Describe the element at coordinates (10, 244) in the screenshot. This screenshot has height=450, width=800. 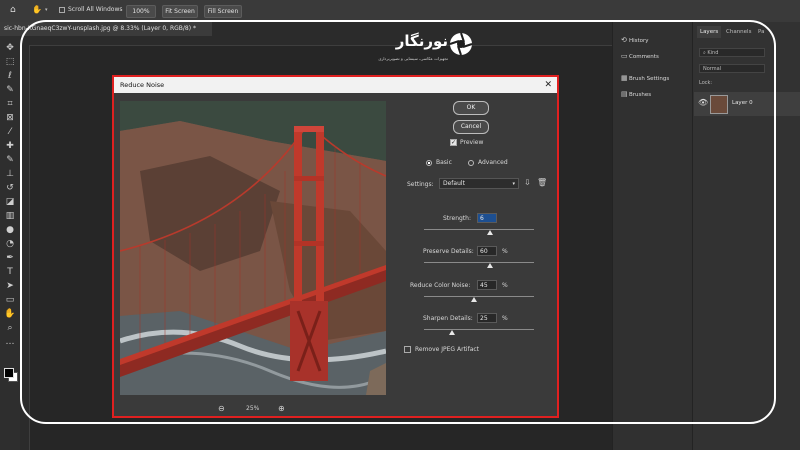
I see `dodge-icon: ◔` at that location.